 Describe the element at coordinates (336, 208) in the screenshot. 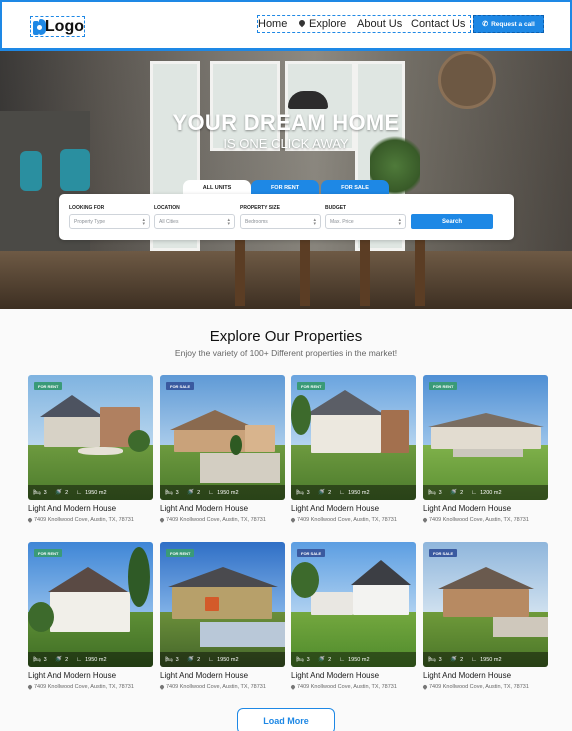

I see `budget-label: BUDGET` at that location.